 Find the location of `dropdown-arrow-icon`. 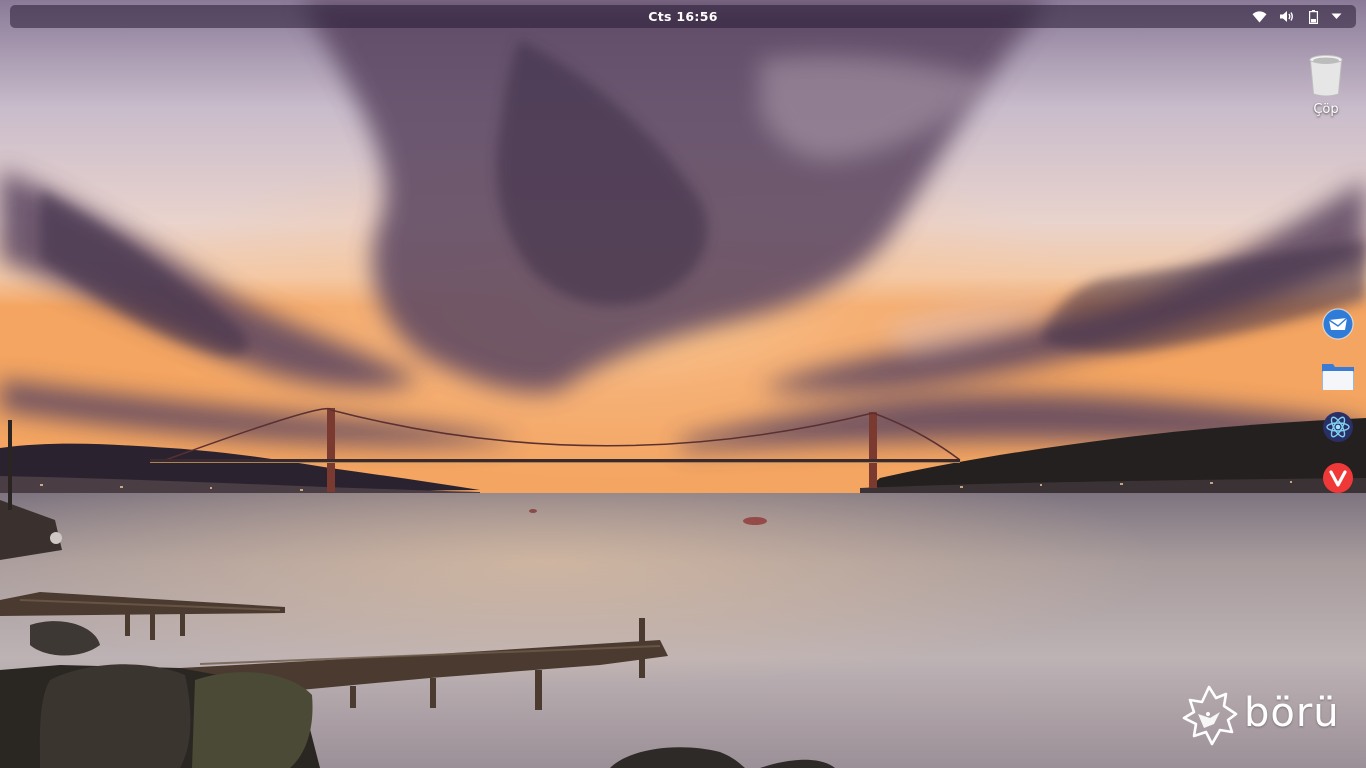

dropdown-arrow-icon is located at coordinates (1336, 16).